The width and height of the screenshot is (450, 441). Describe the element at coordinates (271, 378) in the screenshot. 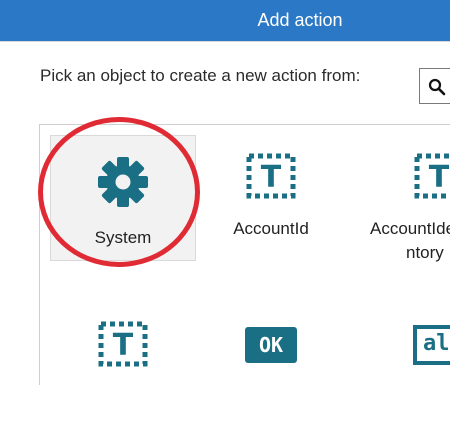

I see `object-tile-ok-button: OK` at that location.